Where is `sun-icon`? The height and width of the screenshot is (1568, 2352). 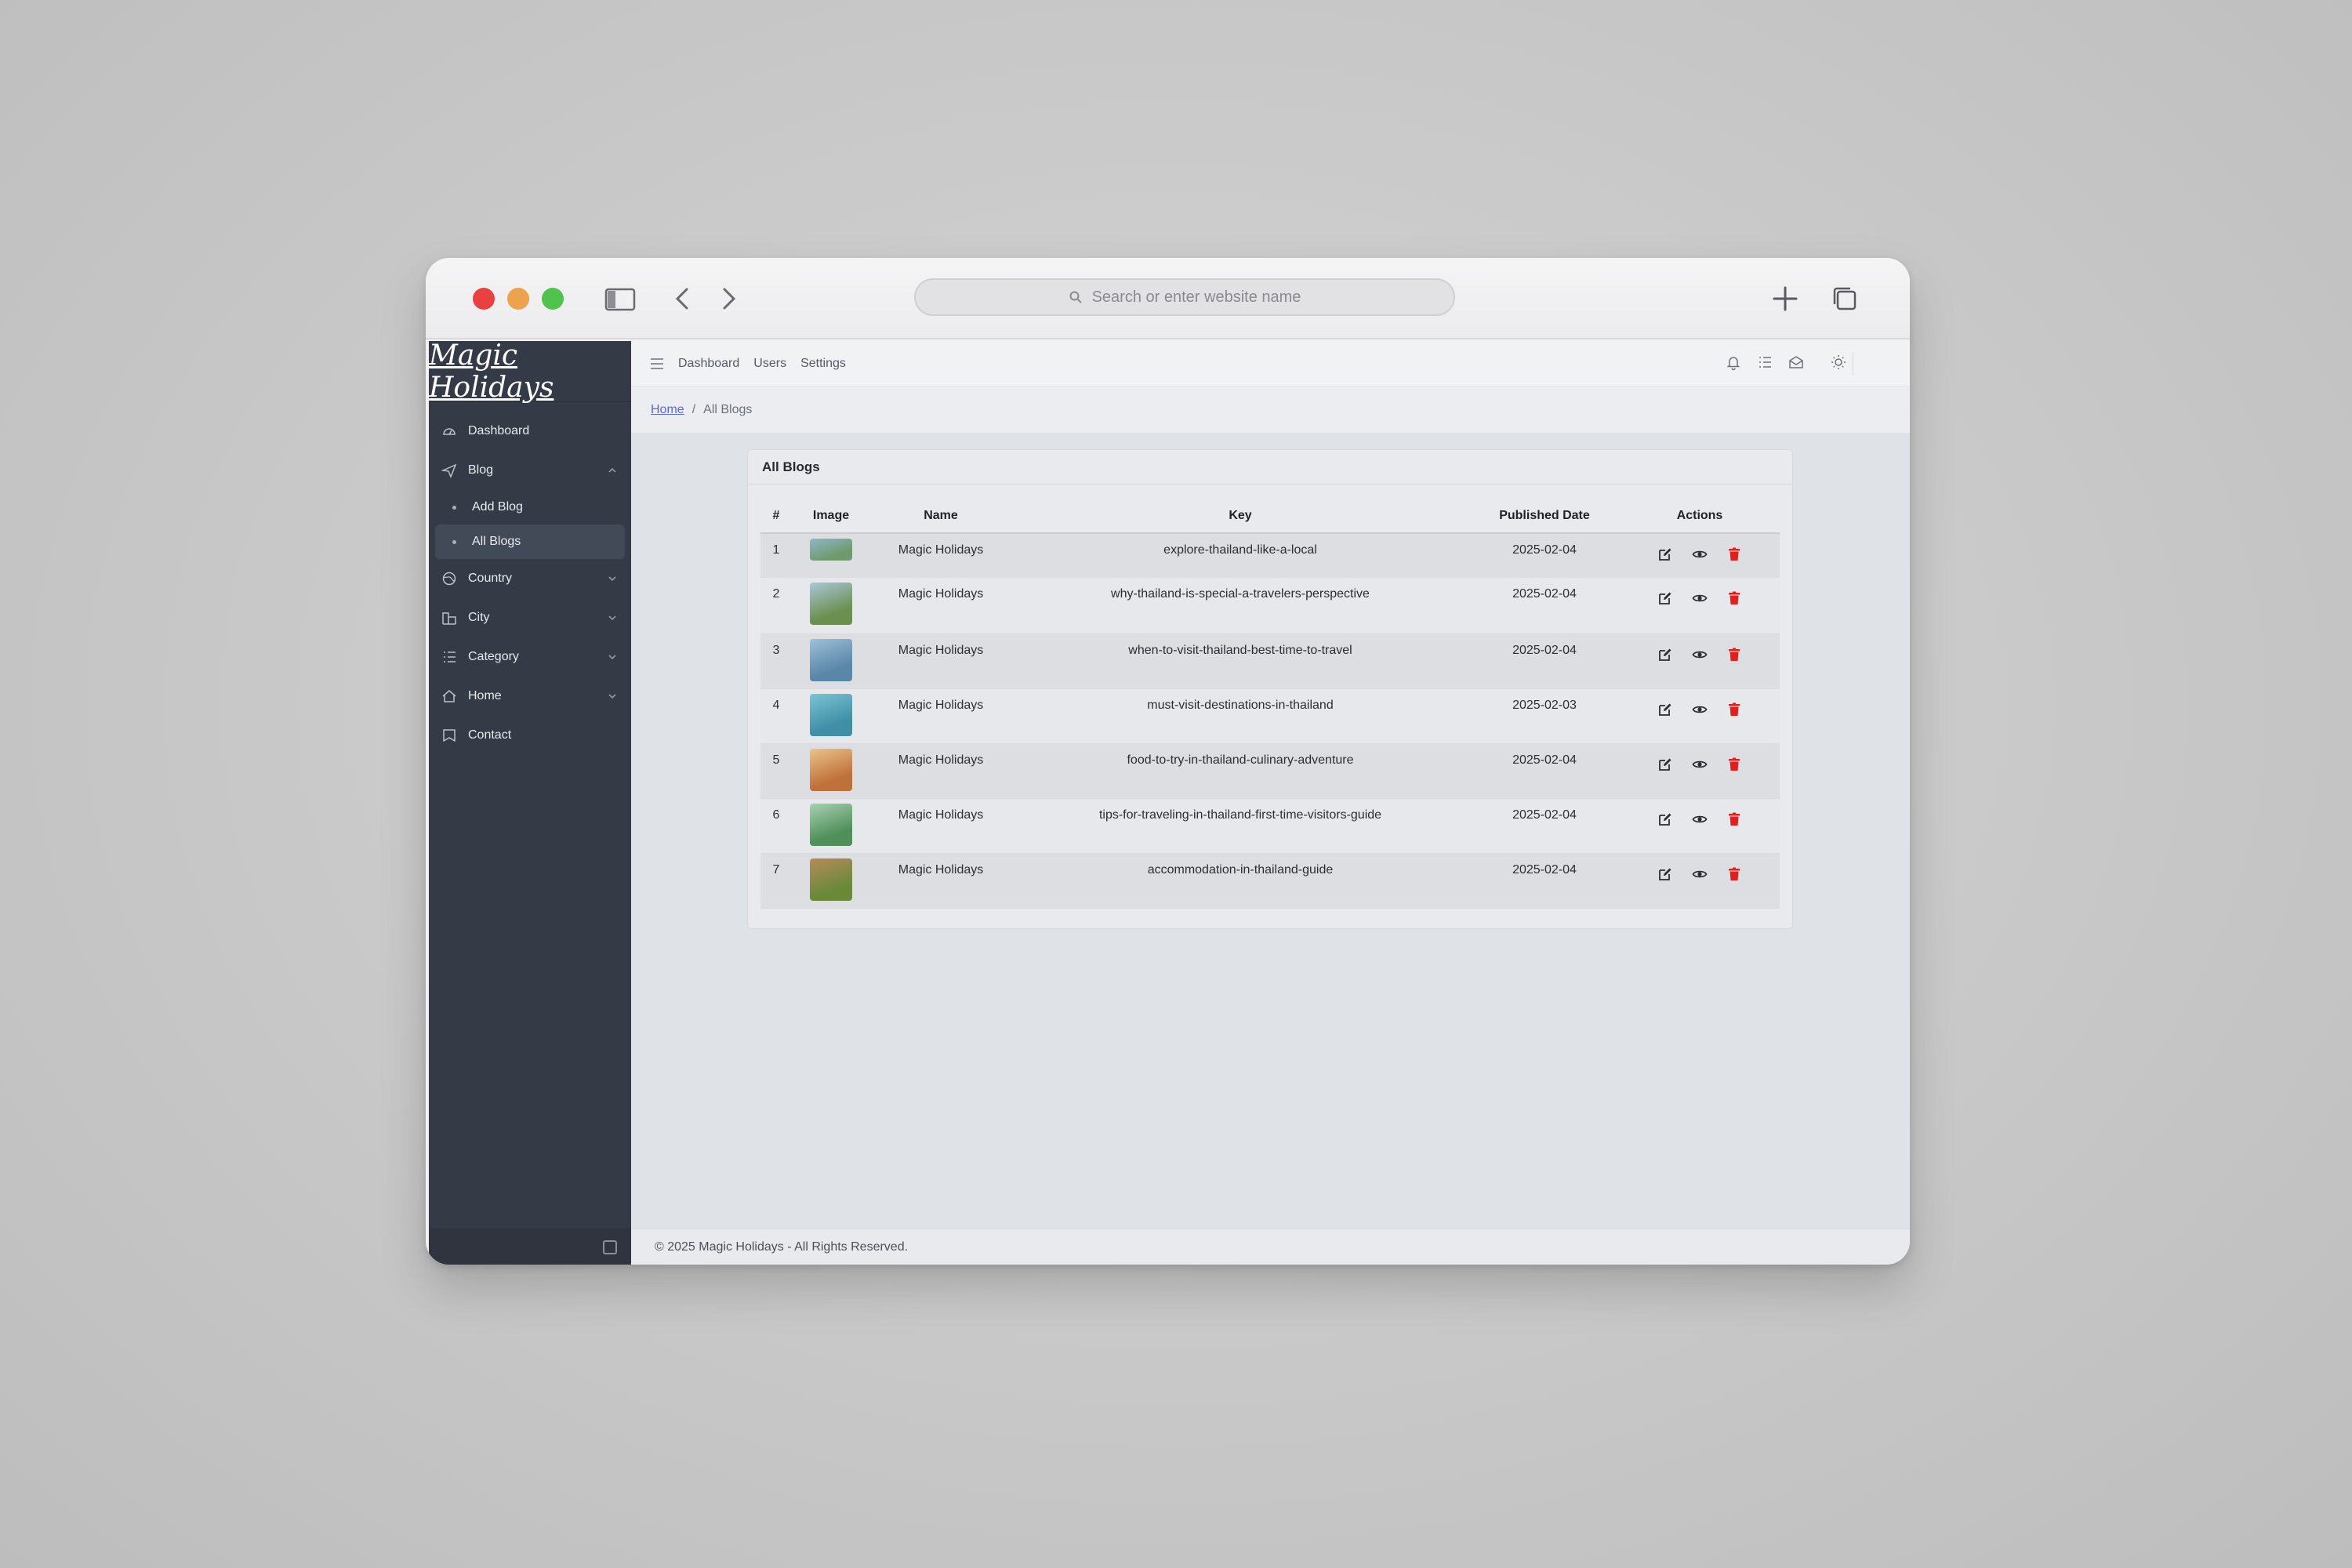
sun-icon is located at coordinates (1838, 362).